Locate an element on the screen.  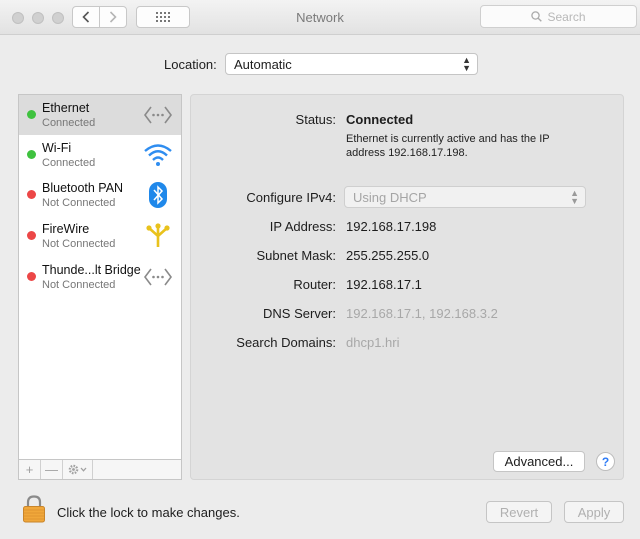
lock-icon is located at coordinates (34, 509).